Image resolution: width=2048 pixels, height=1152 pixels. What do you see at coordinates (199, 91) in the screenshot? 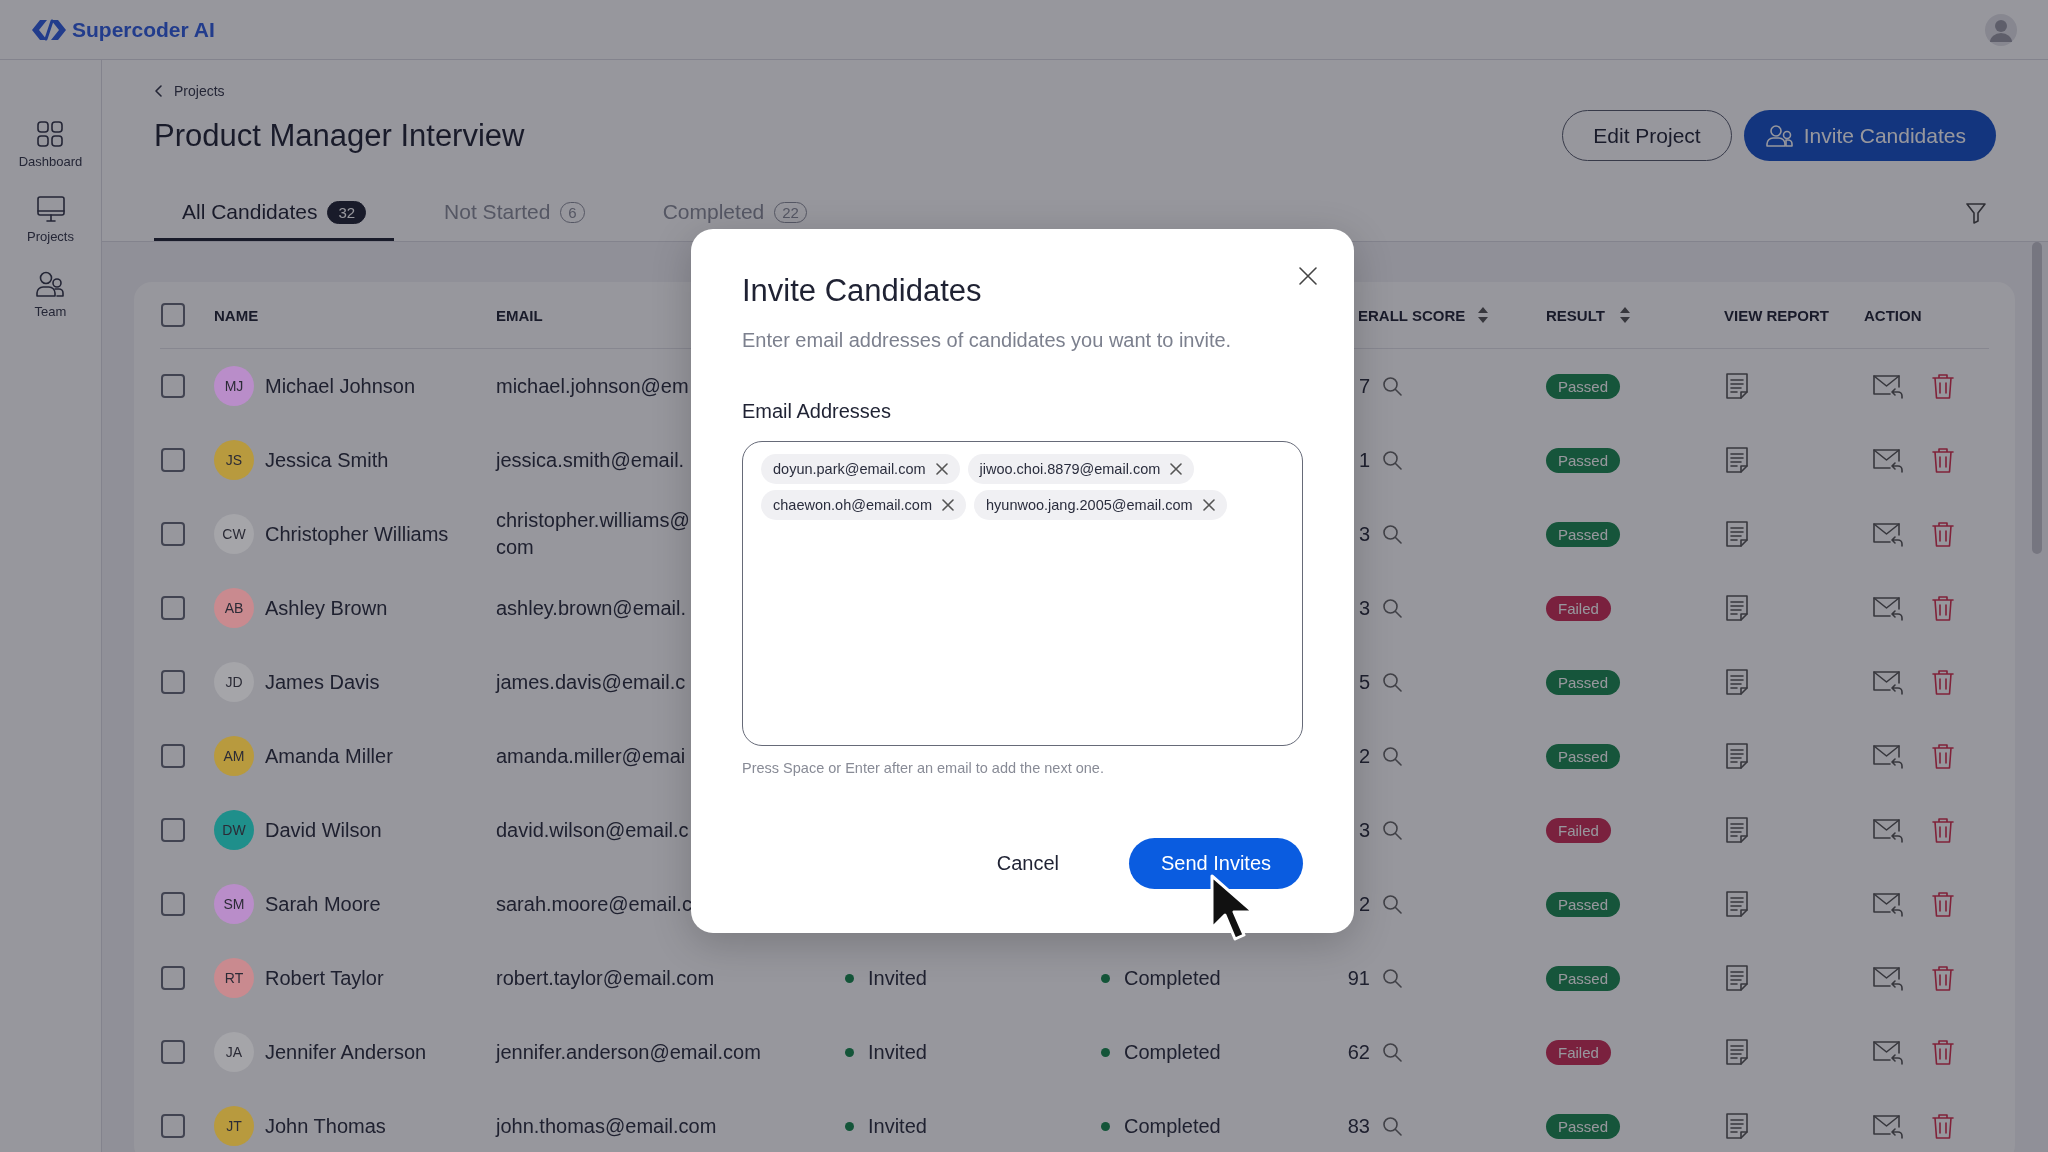
I see `breadcrumb-link: Projects` at bounding box center [199, 91].